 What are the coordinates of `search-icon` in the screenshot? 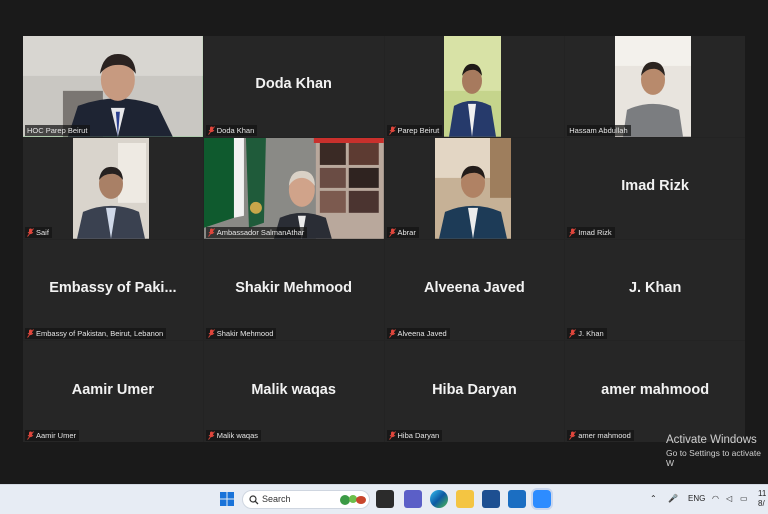 It's located at (254, 500).